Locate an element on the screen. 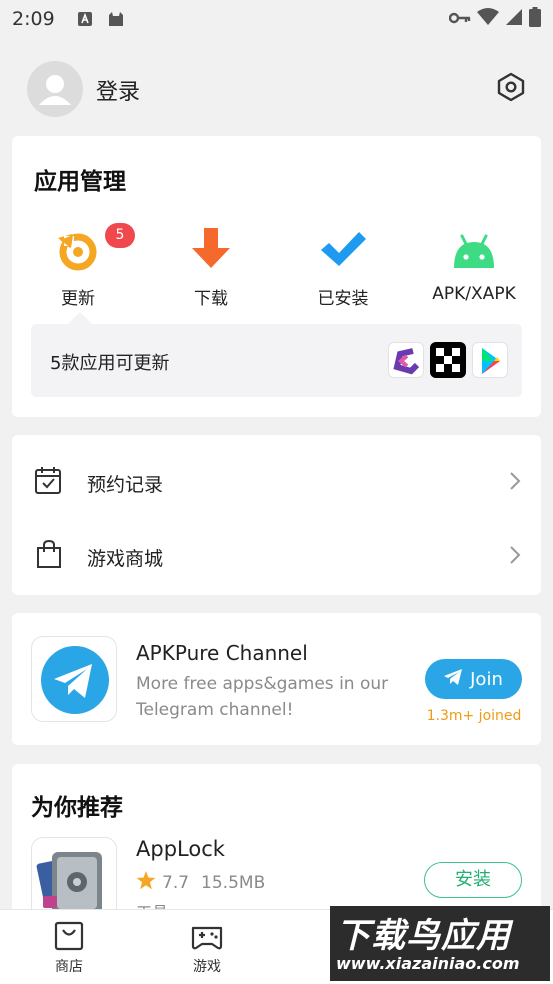 The image size is (553, 984). install-button: 安装 is located at coordinates (473, 880).